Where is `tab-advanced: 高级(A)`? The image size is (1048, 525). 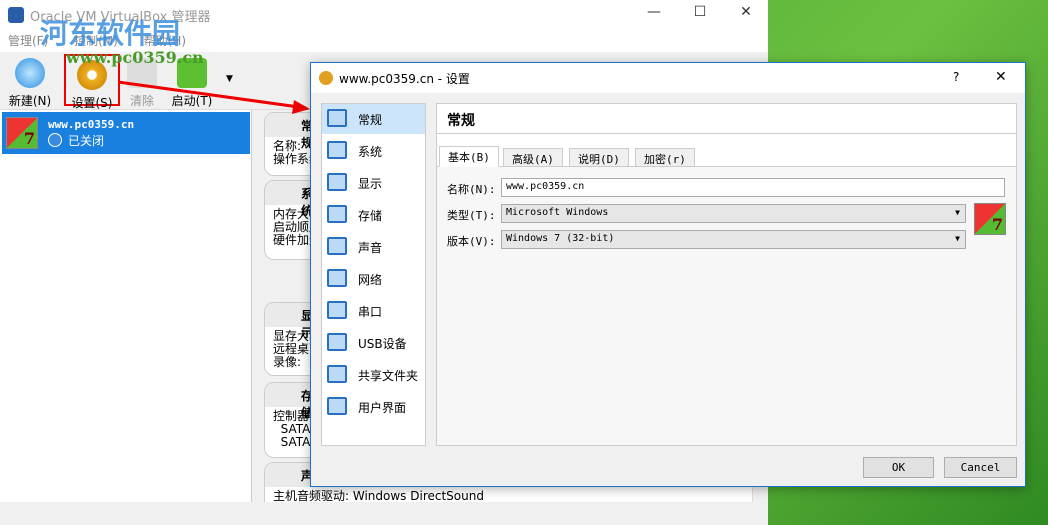
tab-advanced: 高级(A) is located at coordinates (533, 157).